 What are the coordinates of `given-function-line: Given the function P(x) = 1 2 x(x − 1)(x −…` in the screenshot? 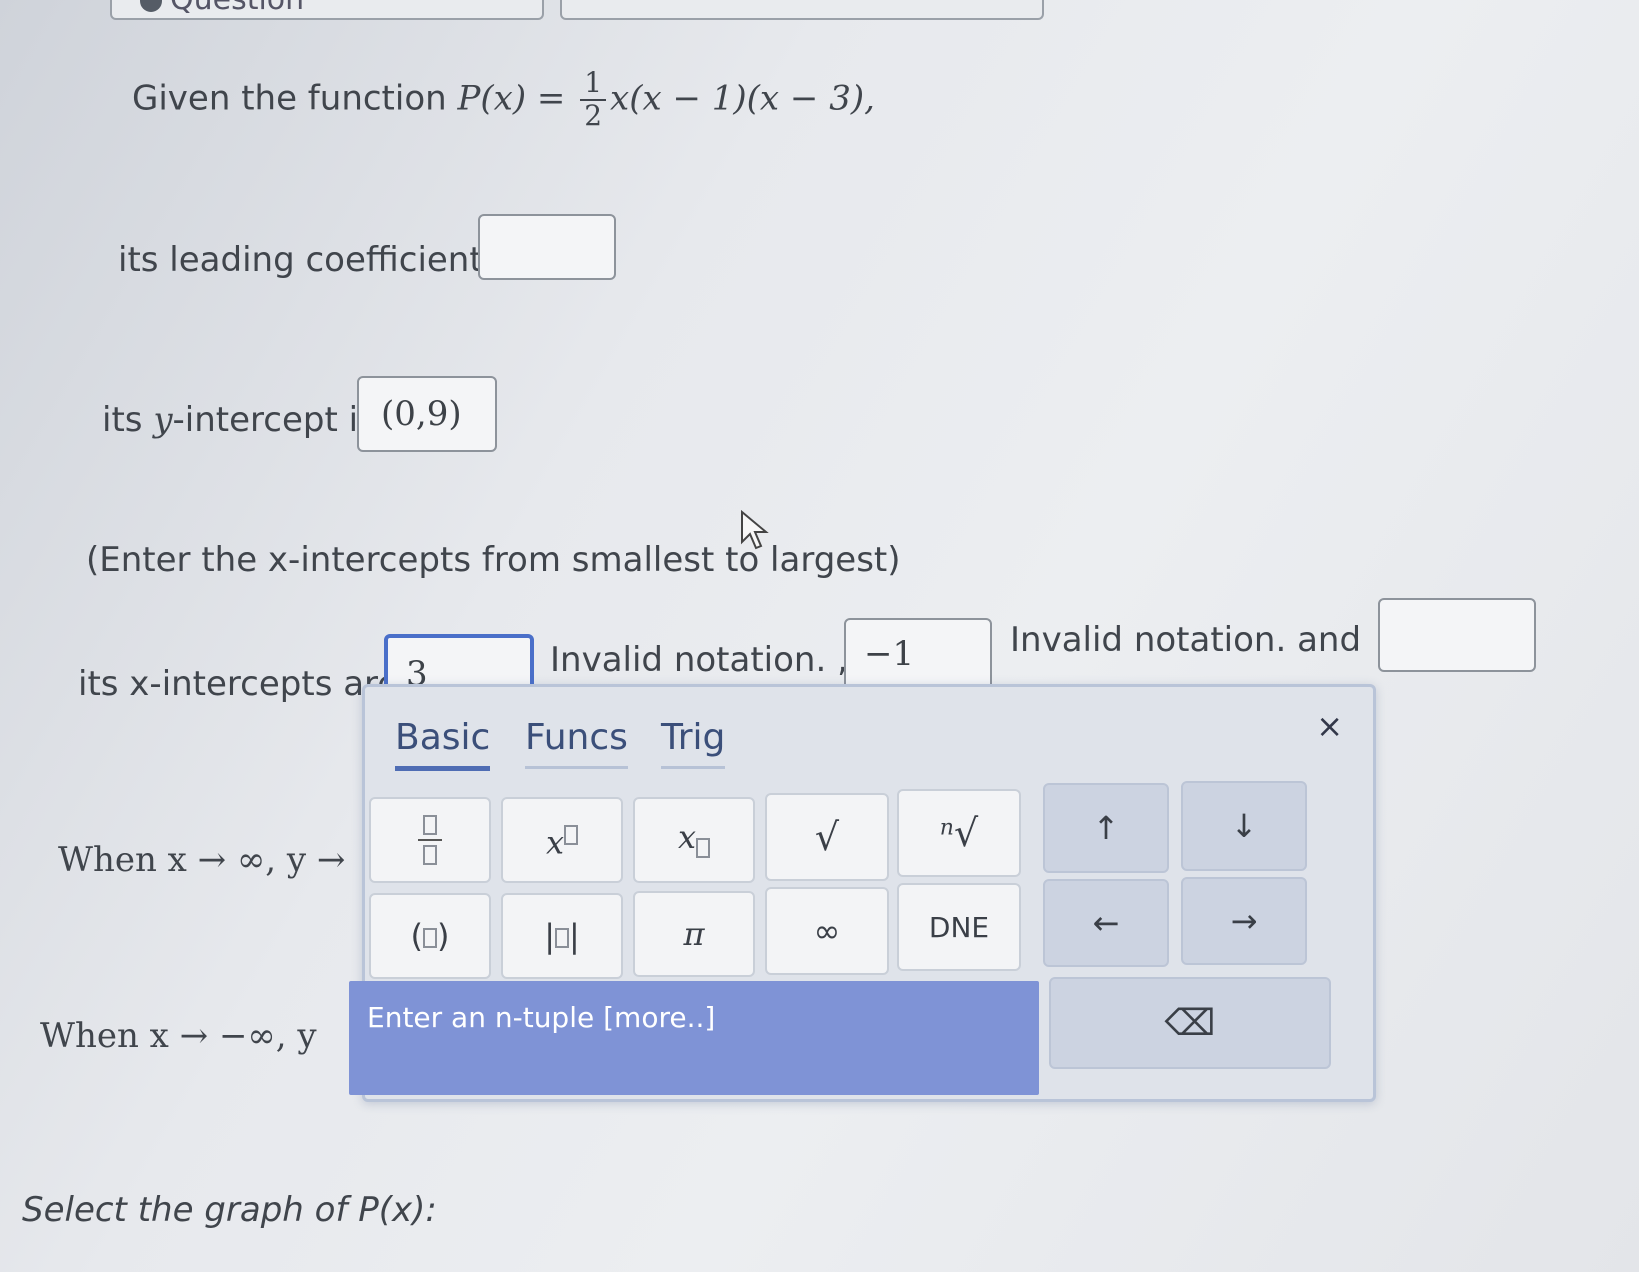 It's located at (503, 99).